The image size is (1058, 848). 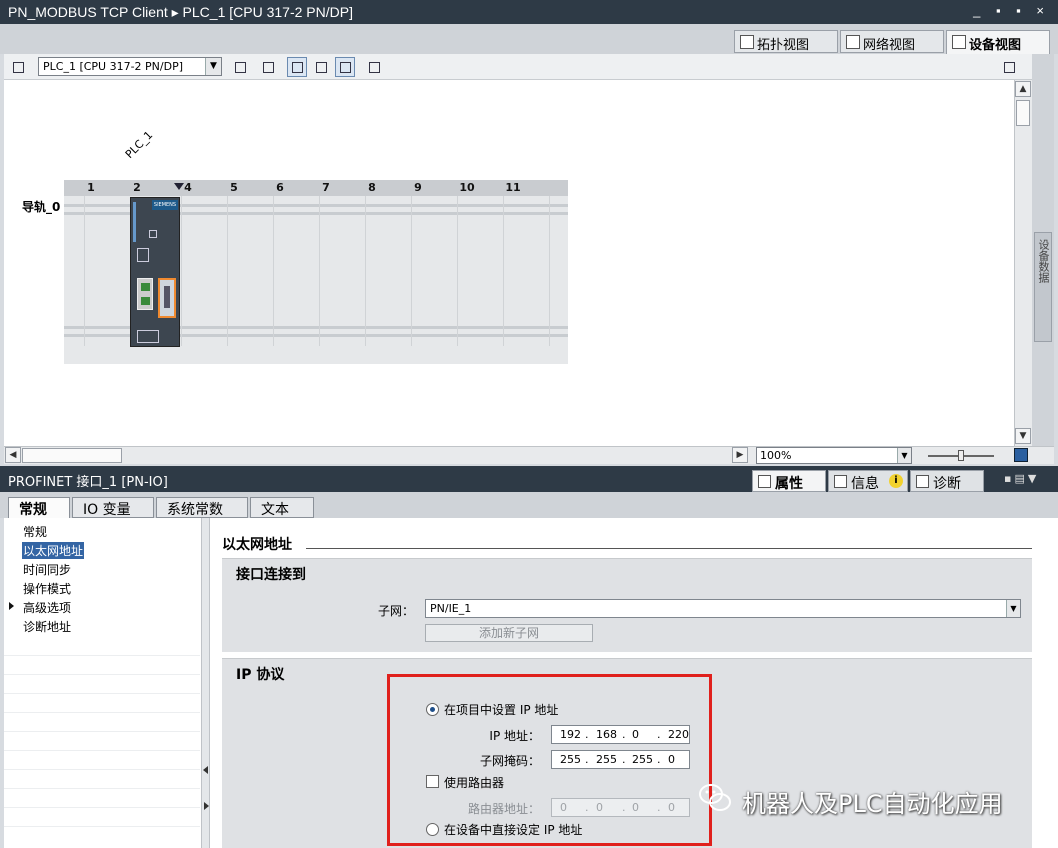 I want to click on tab-label: 网络视图, so click(x=889, y=45).